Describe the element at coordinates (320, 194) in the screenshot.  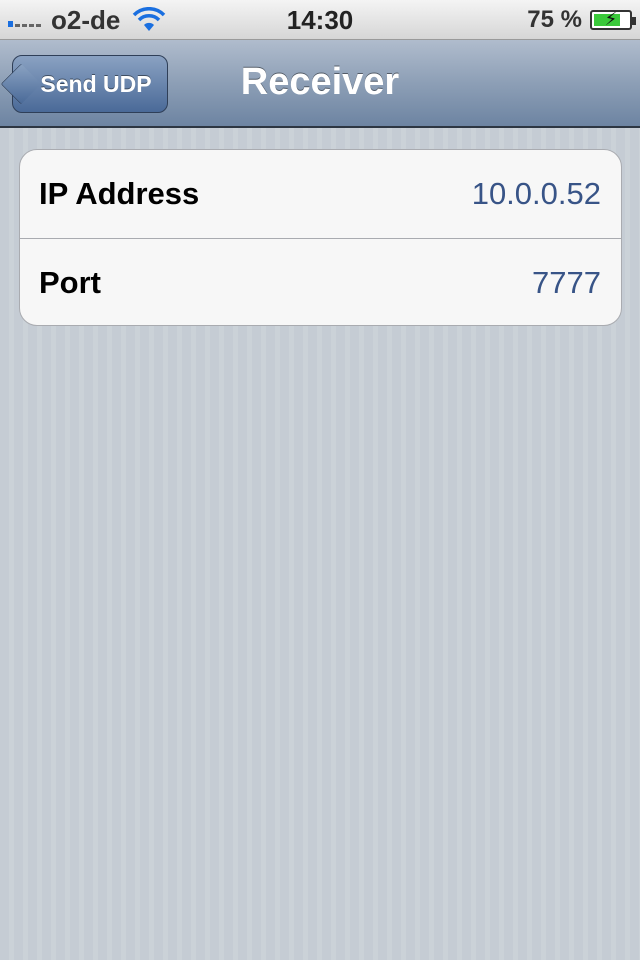
I see `settings-row-ip-address: IP Address 10.0.0.52` at that location.